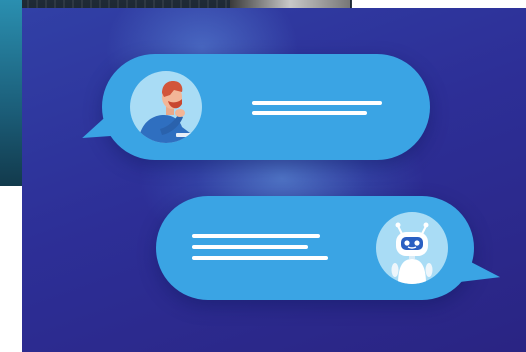 The image size is (526, 352). Describe the element at coordinates (100, 128) in the screenshot. I see `user-bubble-tail` at that location.